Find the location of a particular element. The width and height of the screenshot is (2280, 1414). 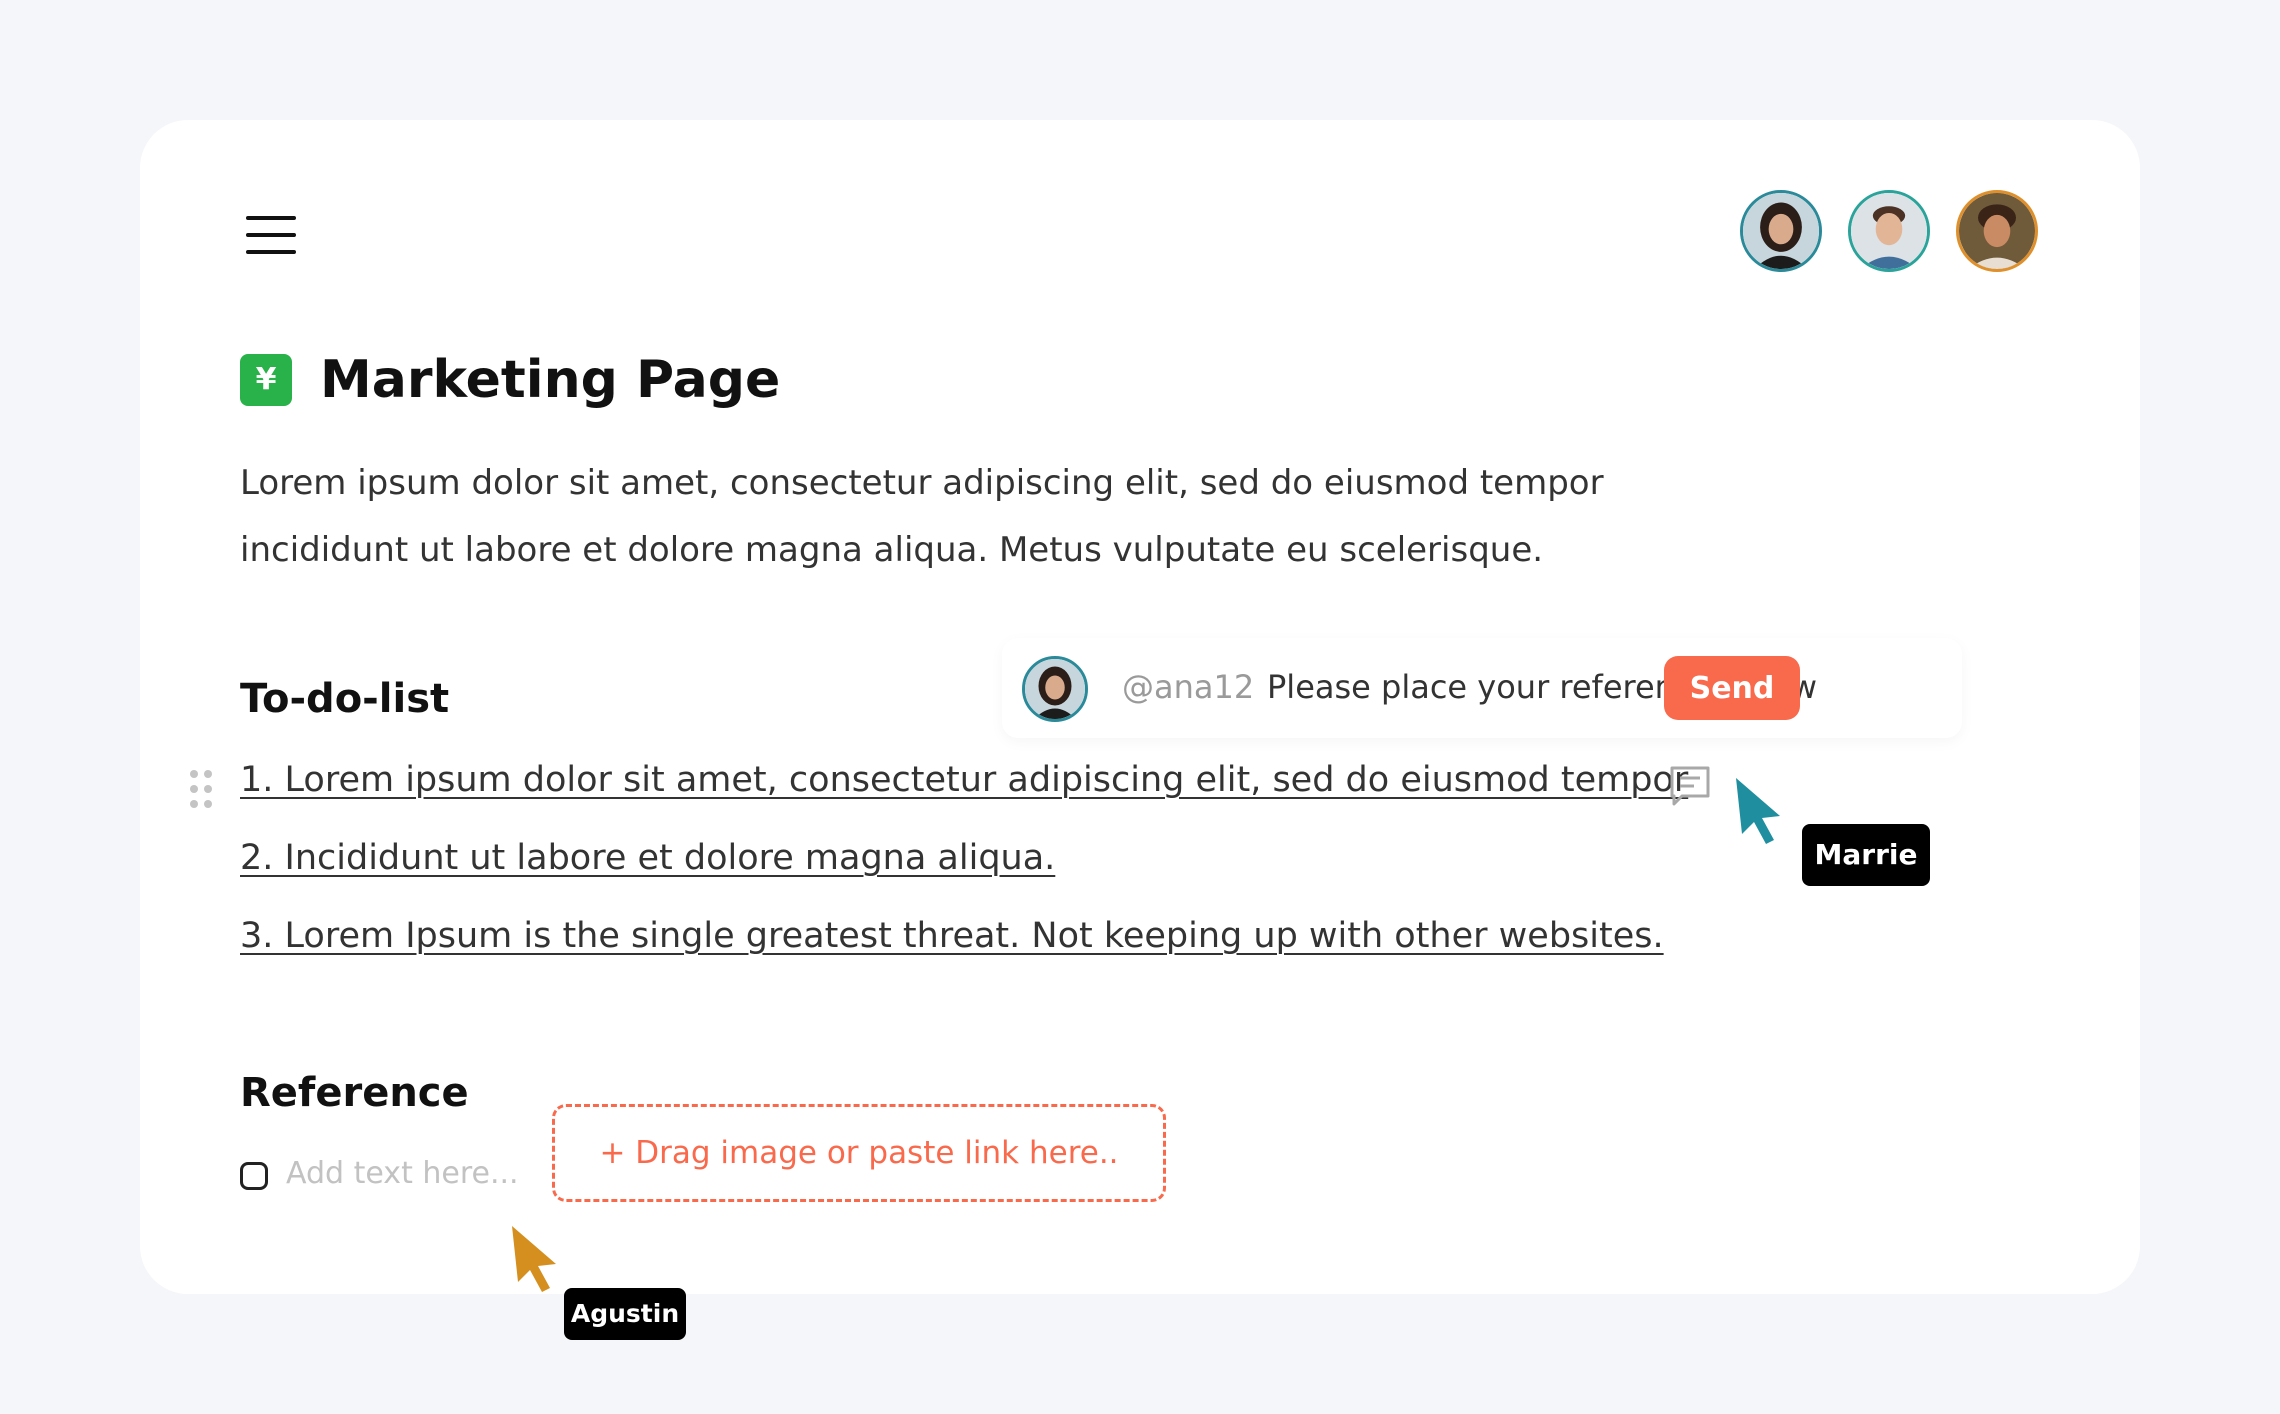

image-dropzone: + Drag image or paste link here.. is located at coordinates (859, 1153).